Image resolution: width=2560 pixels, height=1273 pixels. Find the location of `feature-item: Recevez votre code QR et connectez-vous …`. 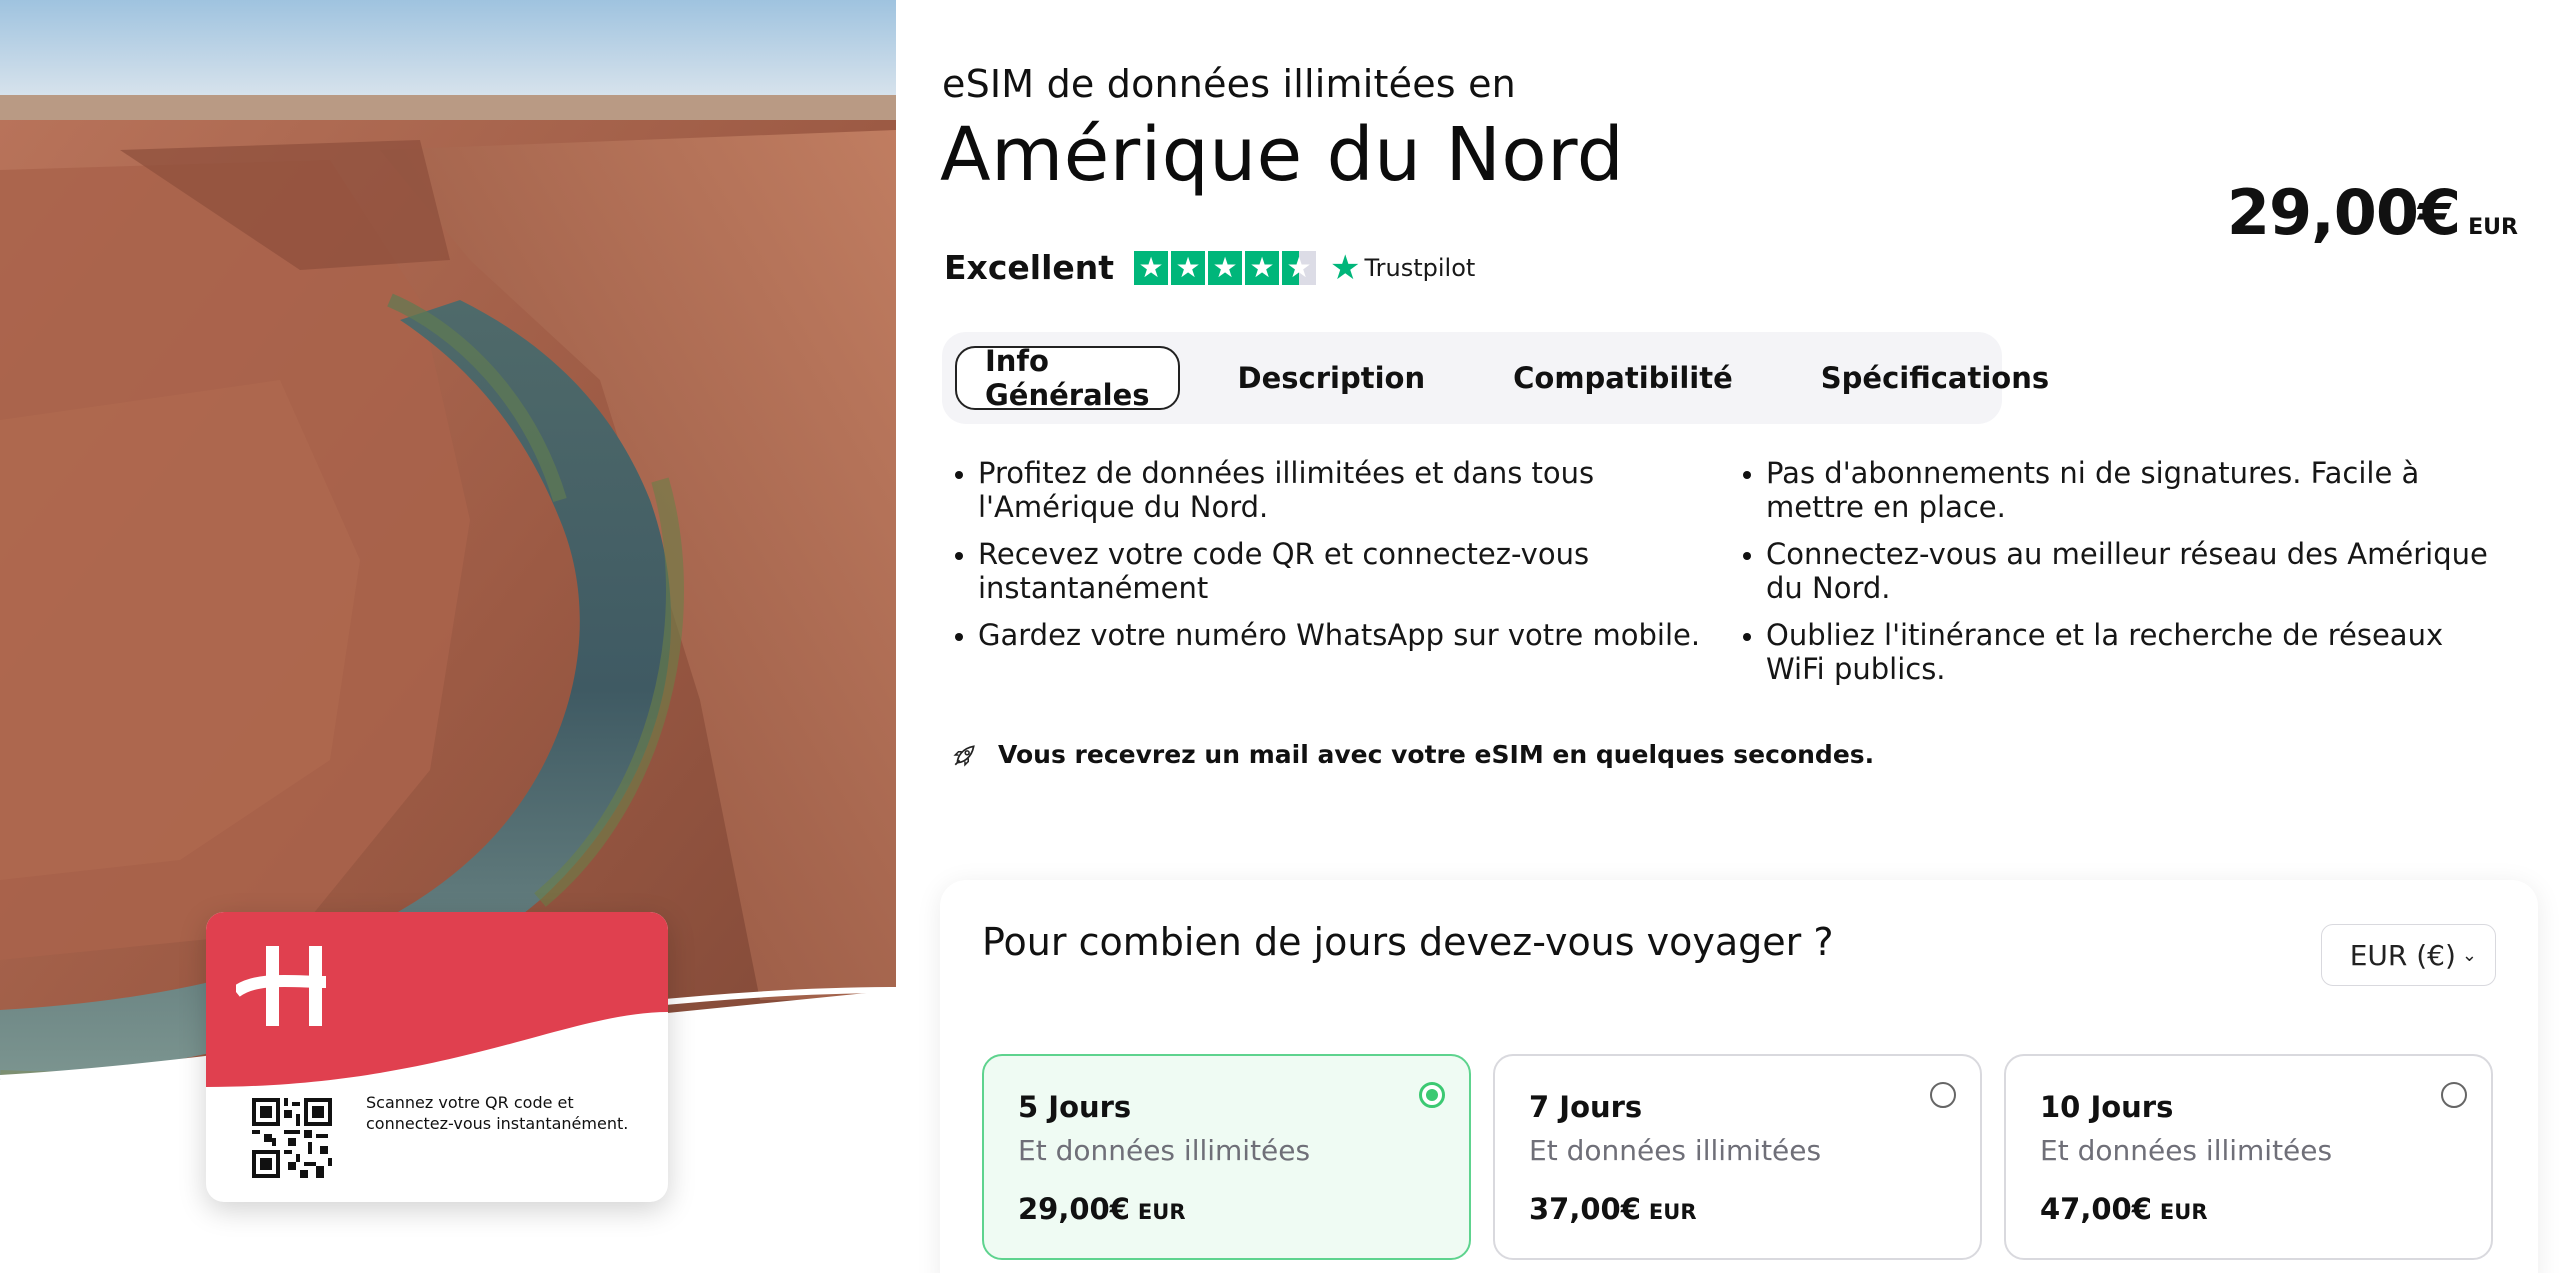

feature-item: Recevez votre code QR et connectez-vous … is located at coordinates (1334, 571).